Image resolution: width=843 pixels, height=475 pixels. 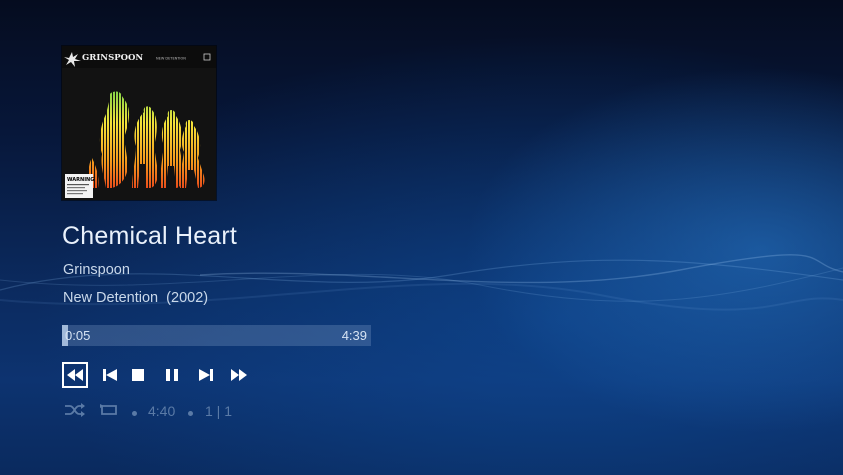 I want to click on stop-button, so click(x=138, y=375).